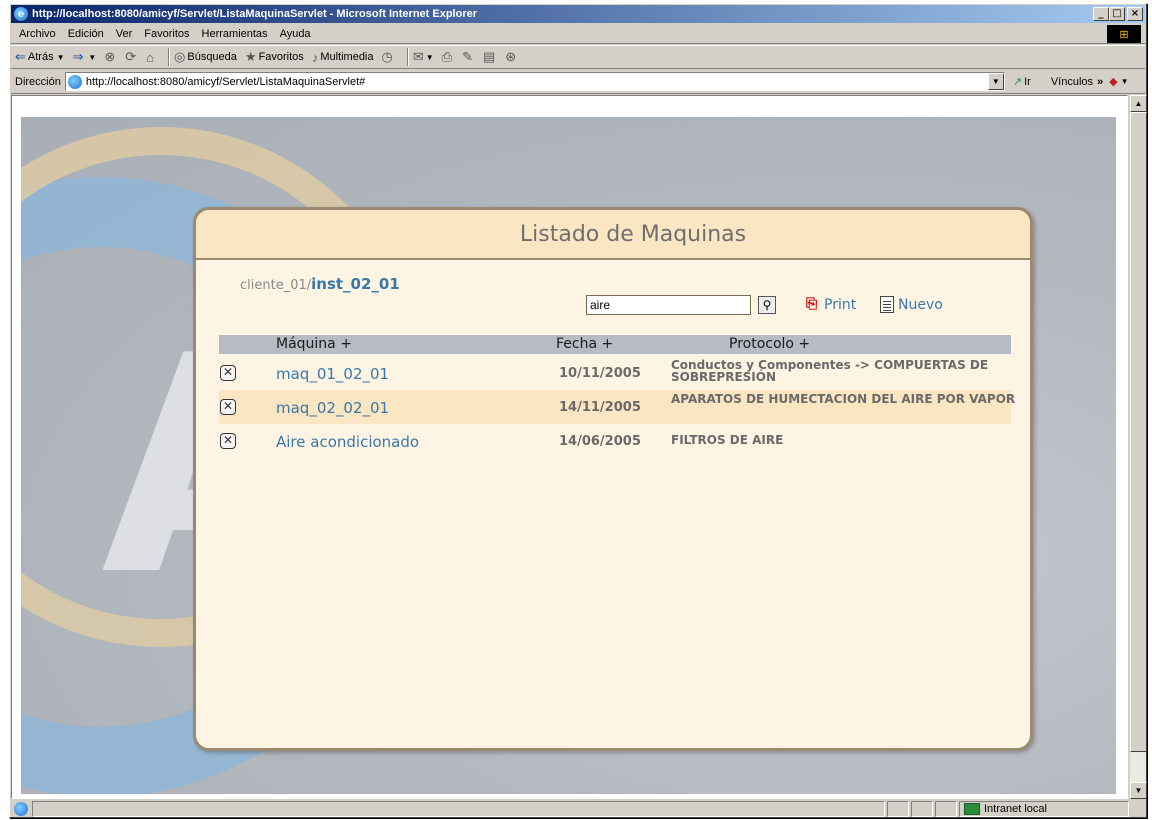 Image resolution: width=1152 pixels, height=820 pixels. Describe the element at coordinates (1027, 81) in the screenshot. I see `go-label: Ir` at that location.